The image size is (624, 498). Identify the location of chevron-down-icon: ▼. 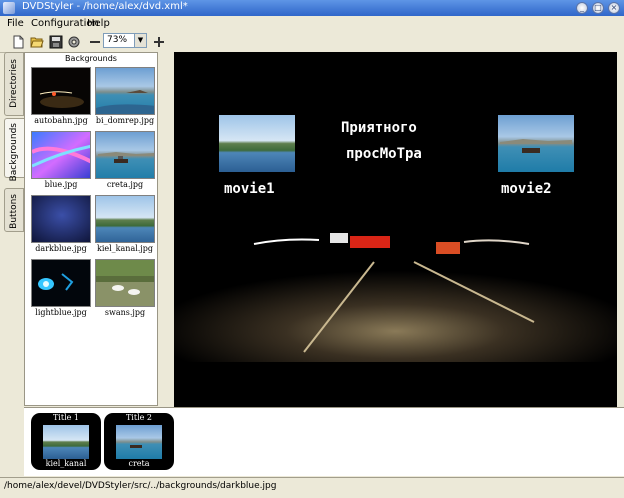
(140, 40).